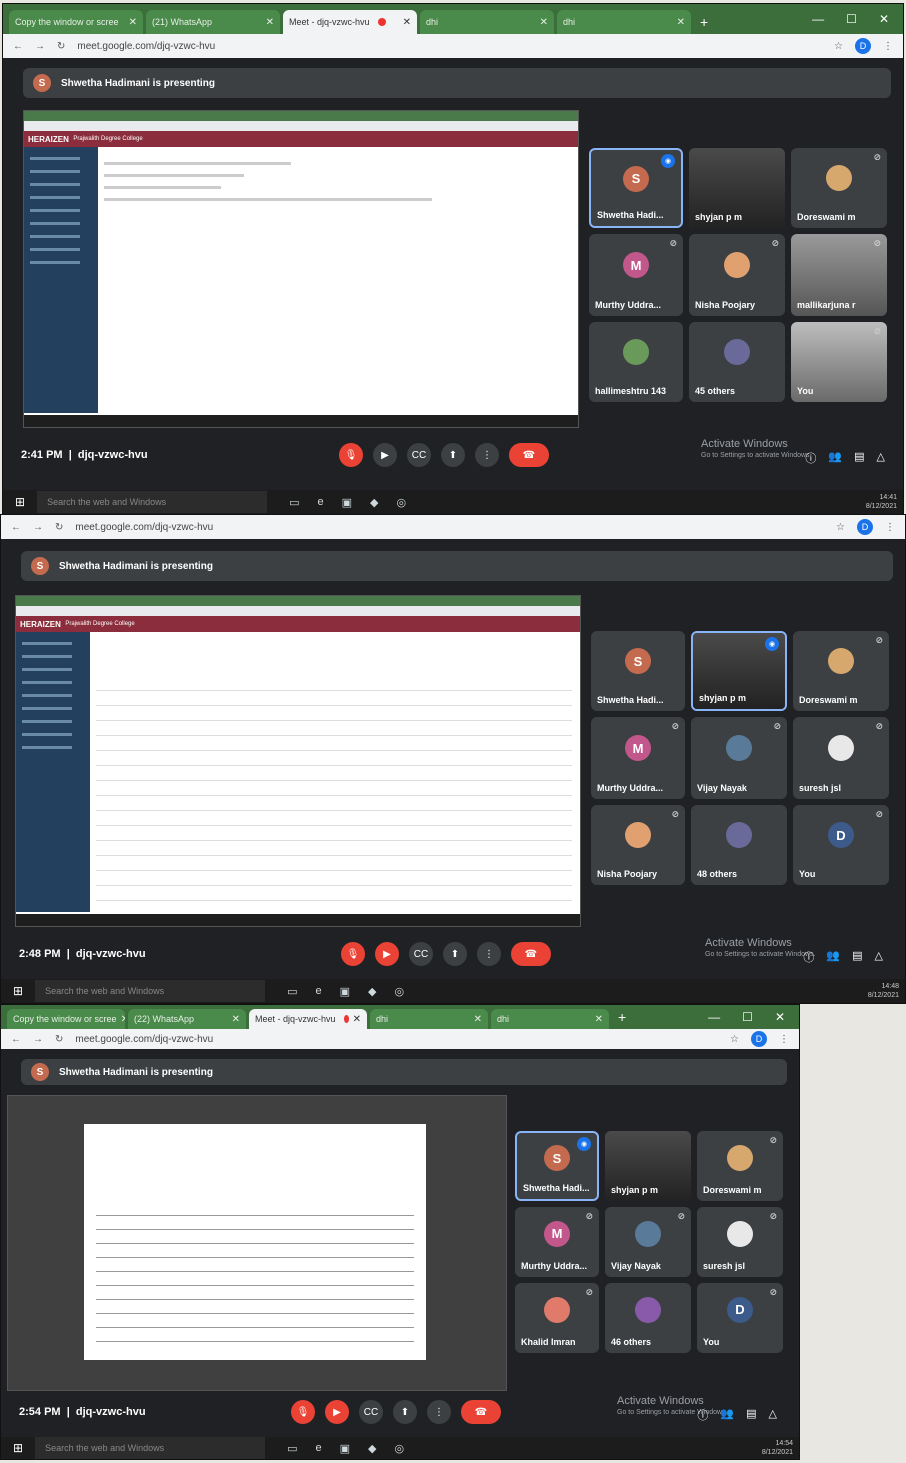 This screenshot has width=906, height=1463. Describe the element at coordinates (841, 671) in the screenshot. I see `participant-tile: ⊘ Doreswami m` at that location.